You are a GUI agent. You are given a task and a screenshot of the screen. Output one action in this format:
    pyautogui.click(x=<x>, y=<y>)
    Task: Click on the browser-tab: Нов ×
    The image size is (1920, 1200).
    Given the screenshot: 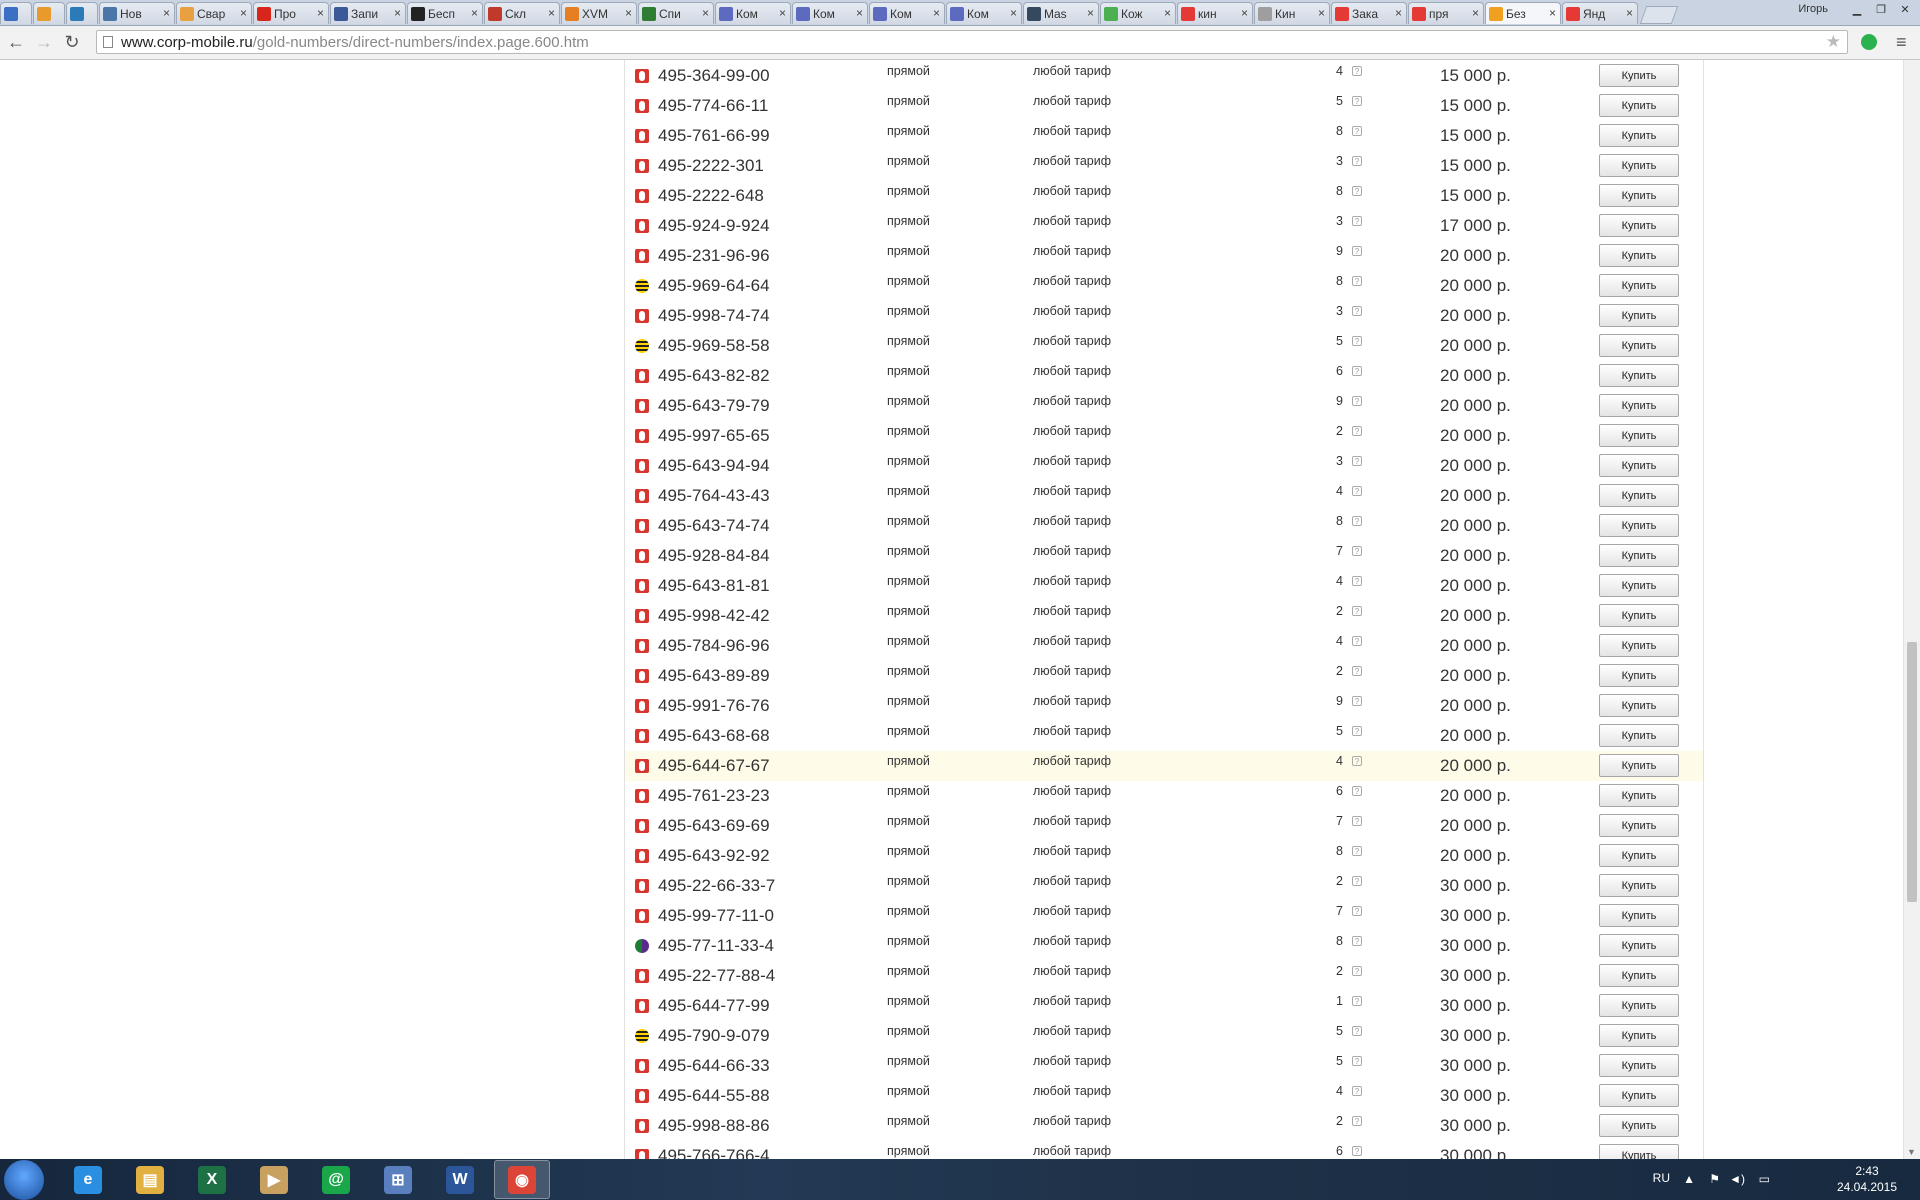 What is the action you would take?
    pyautogui.click(x=137, y=13)
    